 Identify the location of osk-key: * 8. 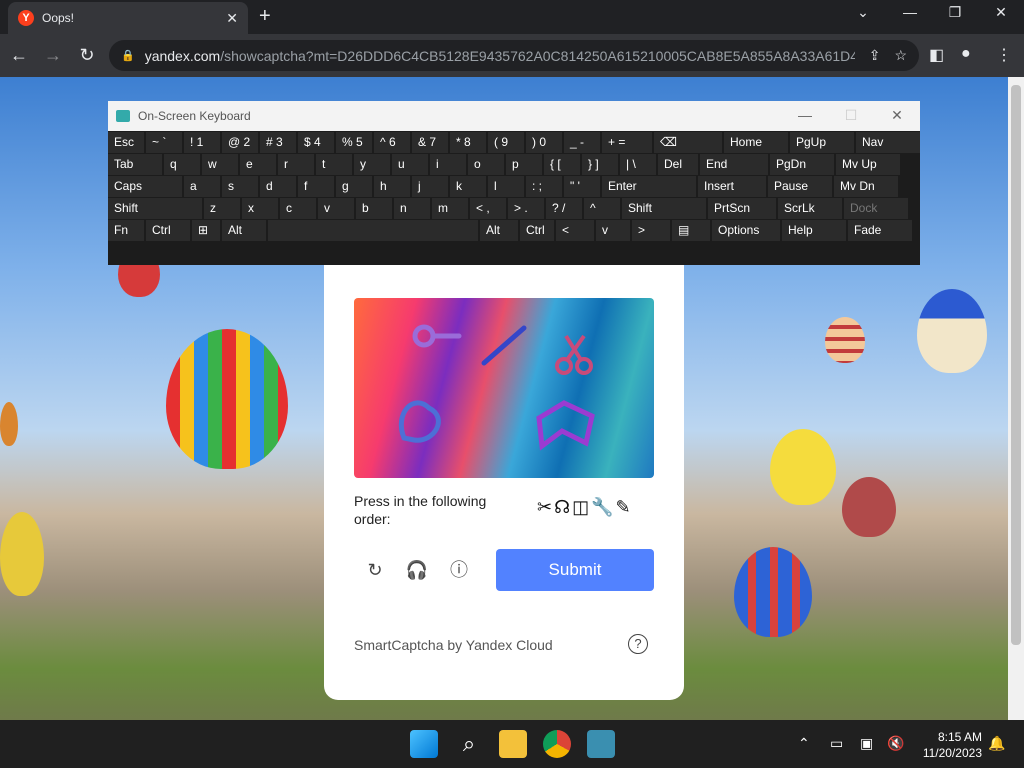
(468, 142).